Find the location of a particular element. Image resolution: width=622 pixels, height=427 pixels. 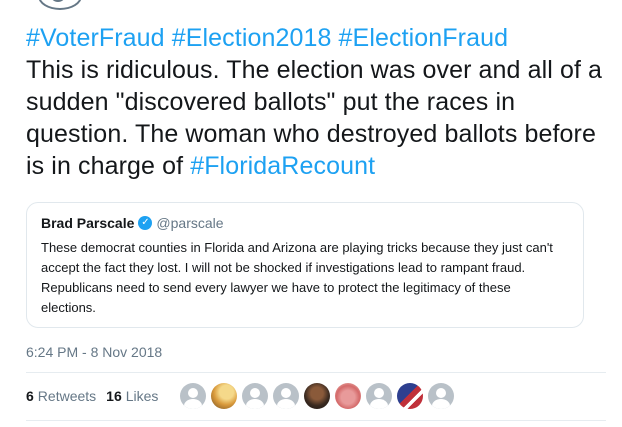

retweets-stat: 6 Retweets is located at coordinates (61, 396).